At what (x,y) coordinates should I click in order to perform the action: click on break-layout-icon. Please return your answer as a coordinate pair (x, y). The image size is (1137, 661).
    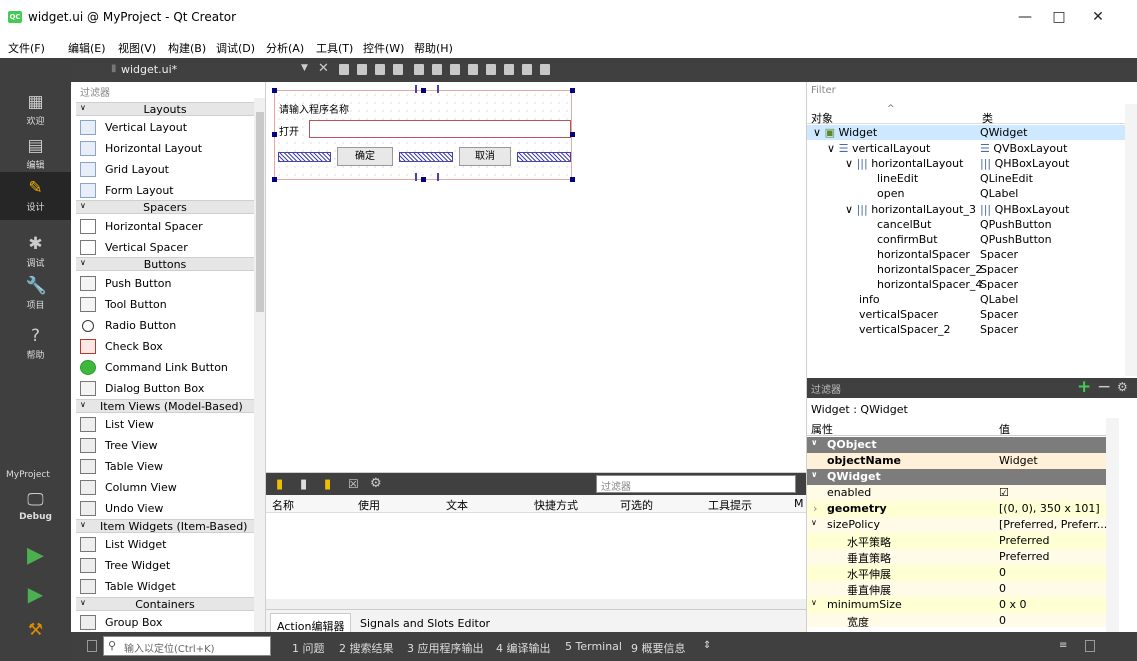
    Looking at the image, I should click on (527, 69).